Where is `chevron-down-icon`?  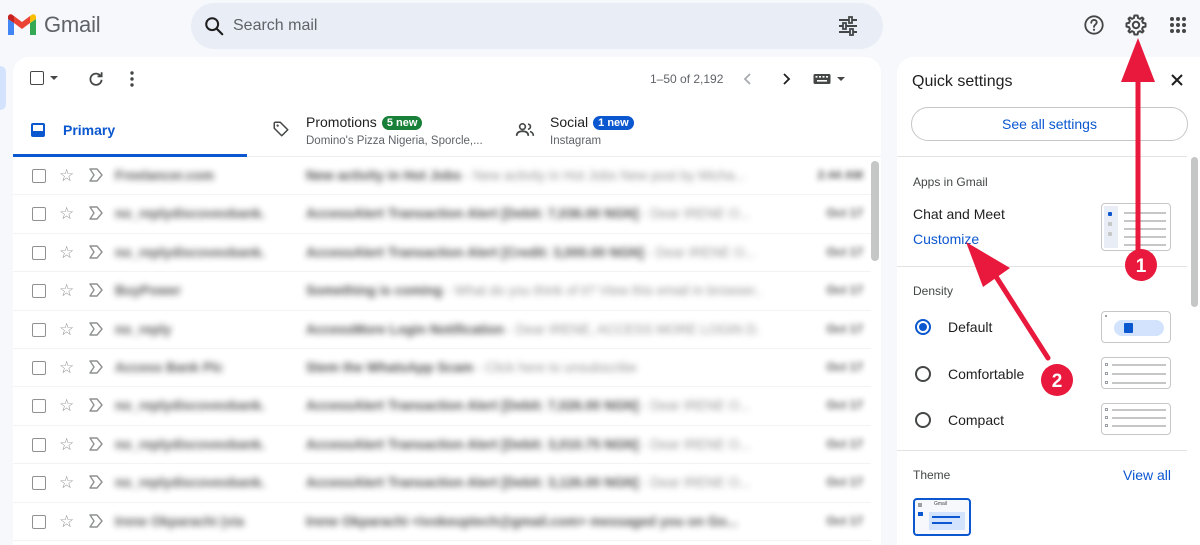 chevron-down-icon is located at coordinates (54, 78).